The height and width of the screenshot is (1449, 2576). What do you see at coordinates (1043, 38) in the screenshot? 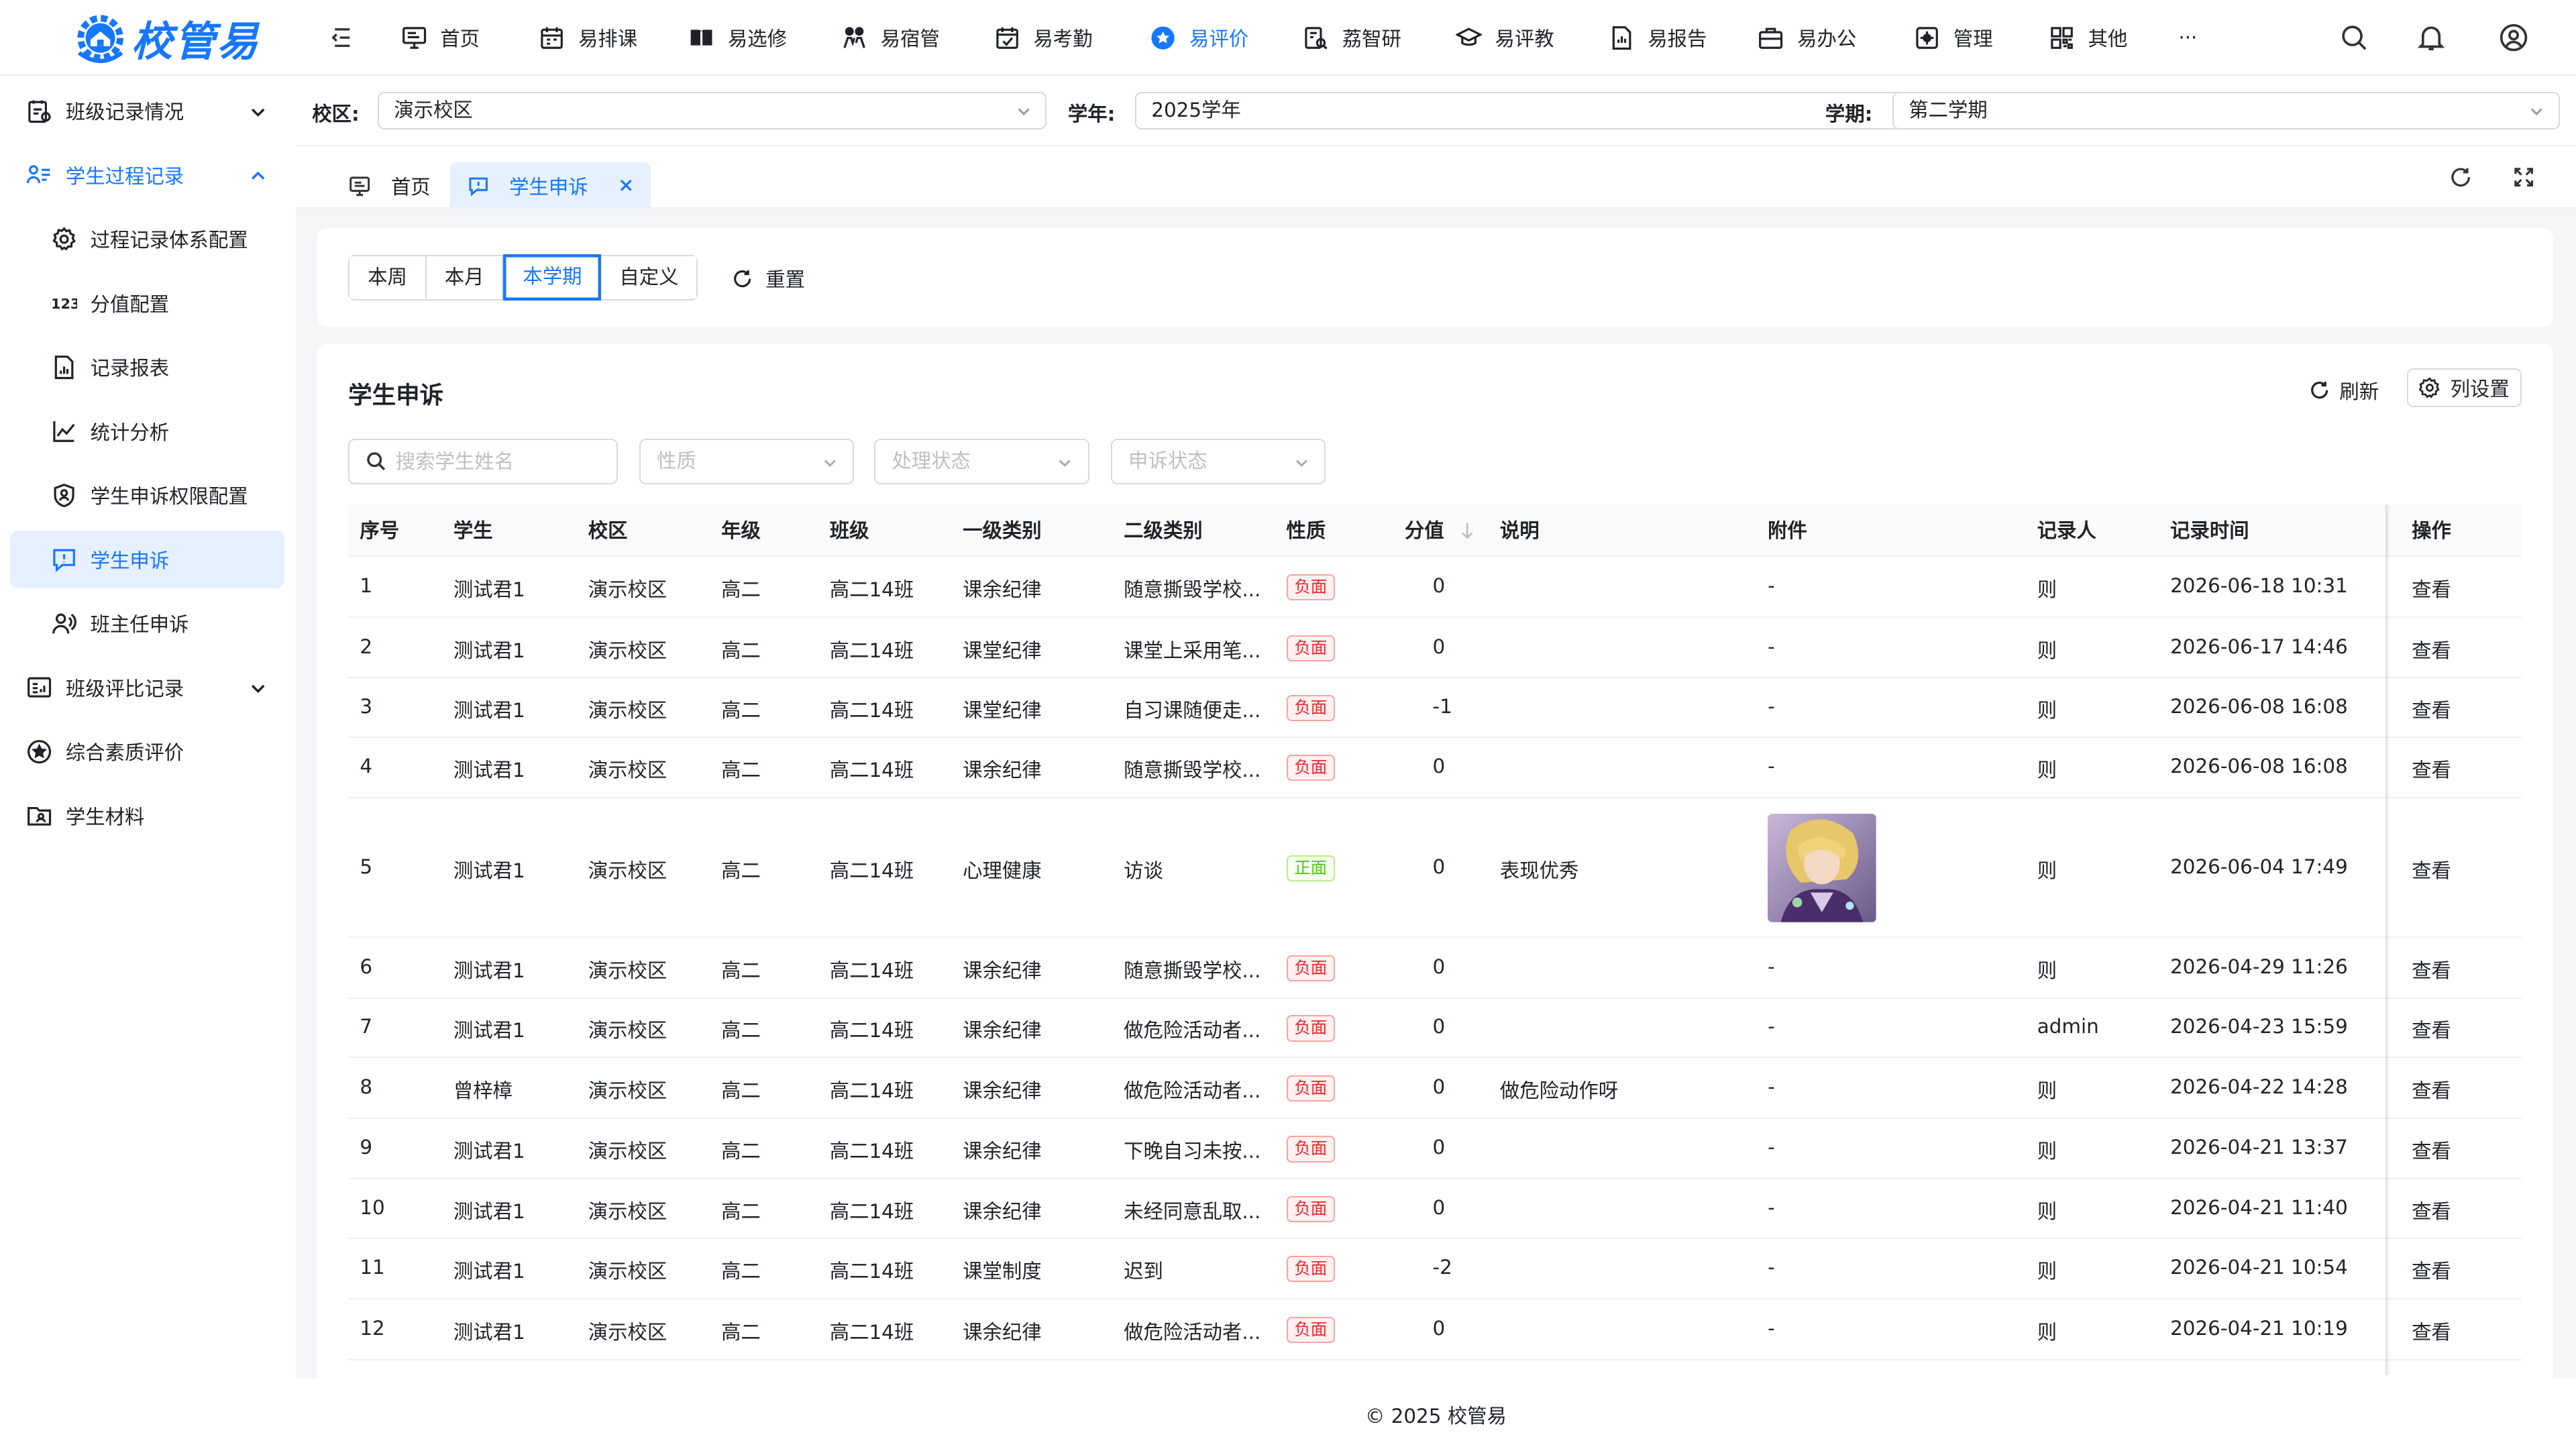
I see `nav-item-4: 易考勤` at bounding box center [1043, 38].